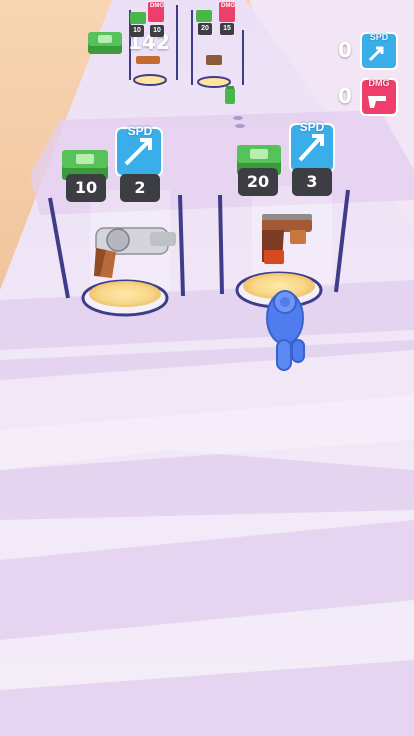 This screenshot has width=414, height=736. I want to click on money-stack-icon, so click(105, 43).